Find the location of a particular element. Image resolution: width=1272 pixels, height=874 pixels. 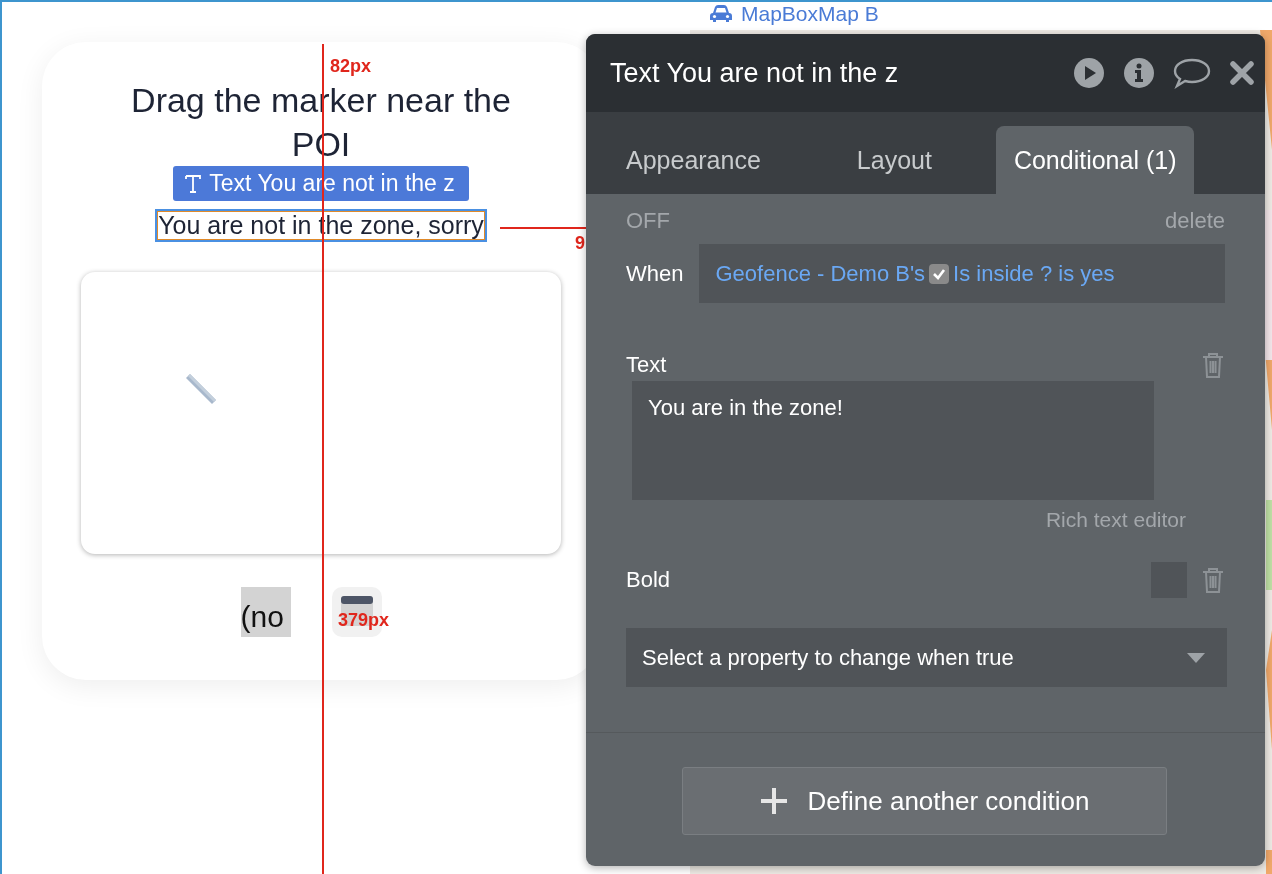

close-icon is located at coordinates (1242, 73).